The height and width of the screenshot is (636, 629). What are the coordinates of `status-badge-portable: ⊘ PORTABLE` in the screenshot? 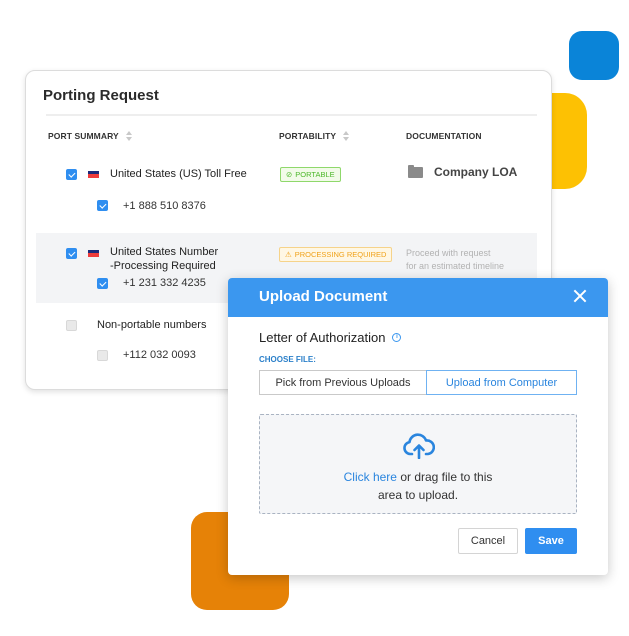 It's located at (310, 174).